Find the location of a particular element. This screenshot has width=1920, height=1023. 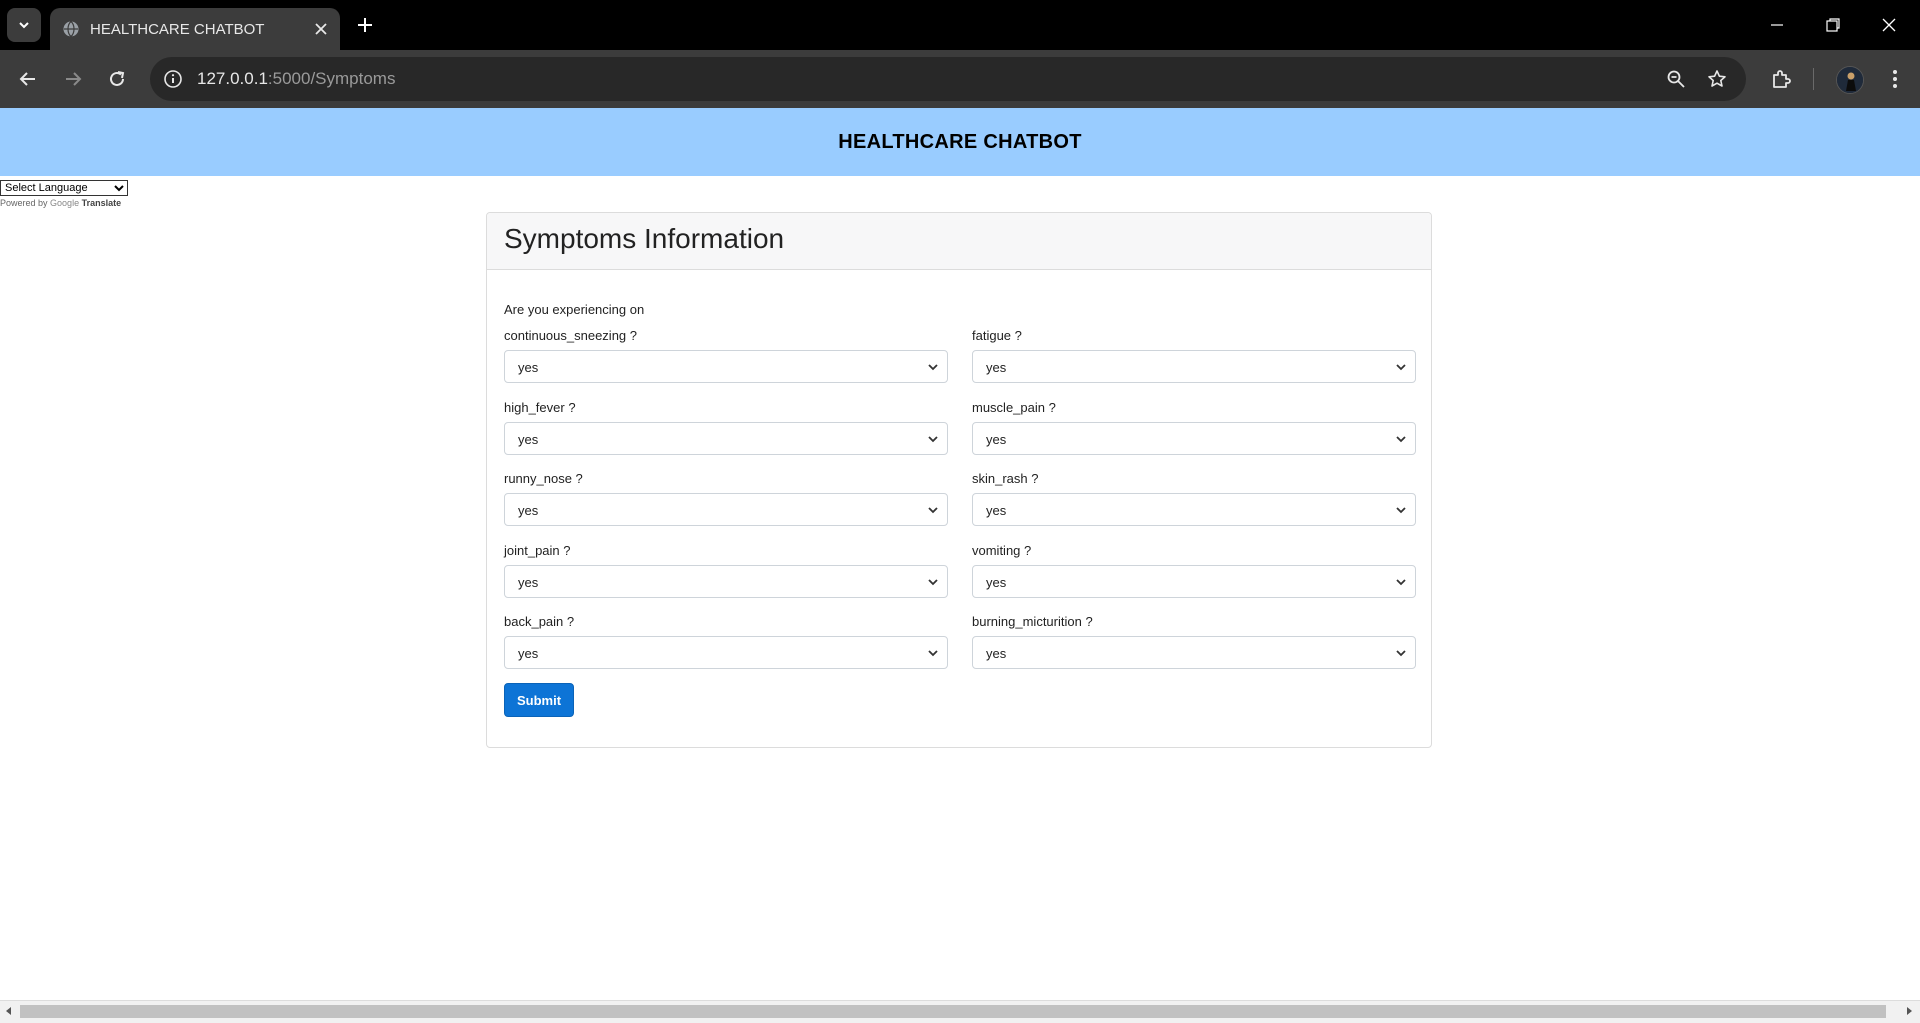

submit-button: Submit is located at coordinates (539, 700).